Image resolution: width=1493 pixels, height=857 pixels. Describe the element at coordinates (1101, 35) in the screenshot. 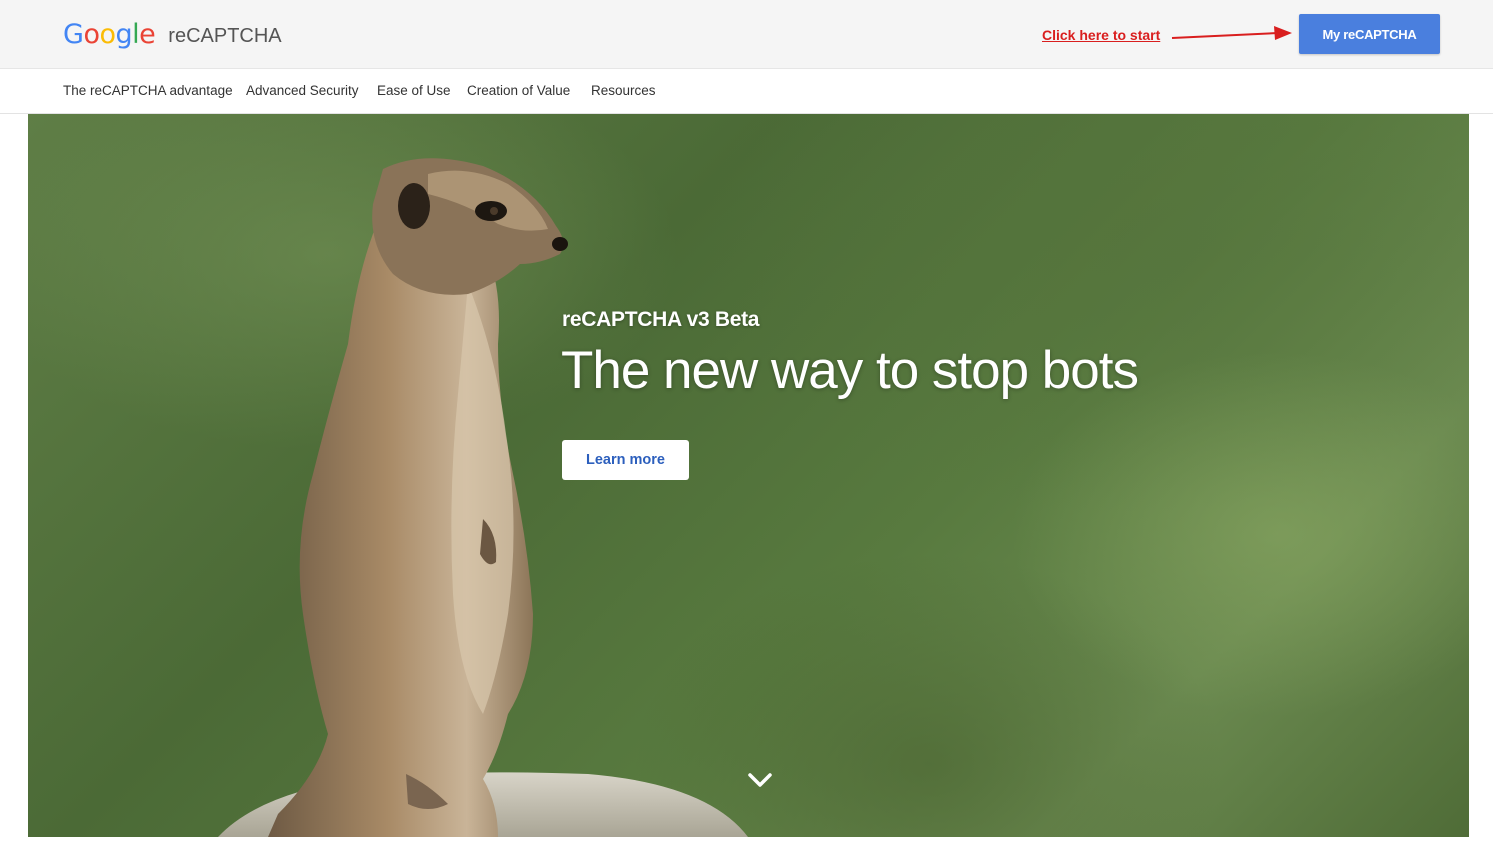

I see `annotation-text: Click here to start` at that location.